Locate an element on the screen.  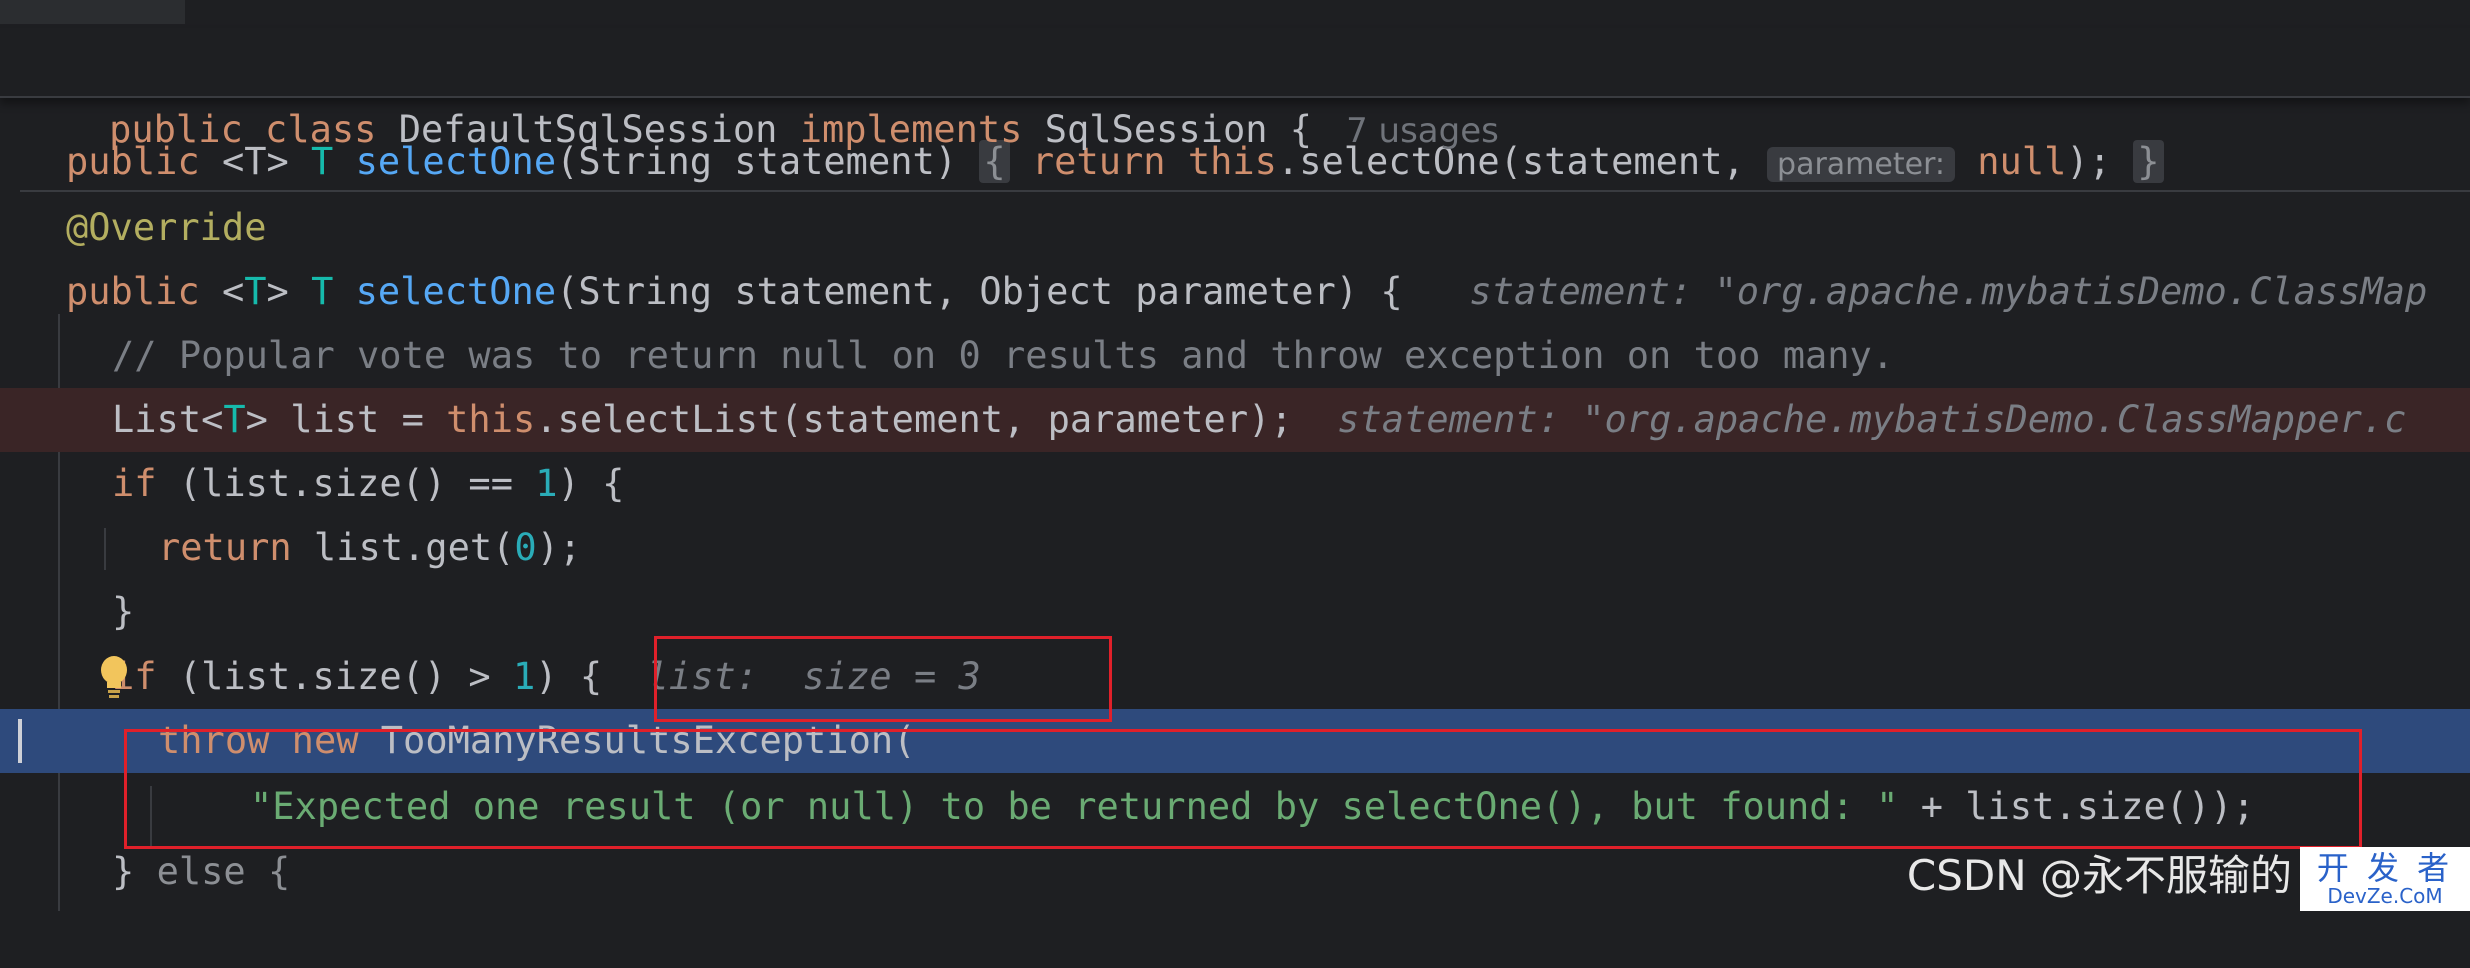
annotation-box-exception is located at coordinates (1243, 789).